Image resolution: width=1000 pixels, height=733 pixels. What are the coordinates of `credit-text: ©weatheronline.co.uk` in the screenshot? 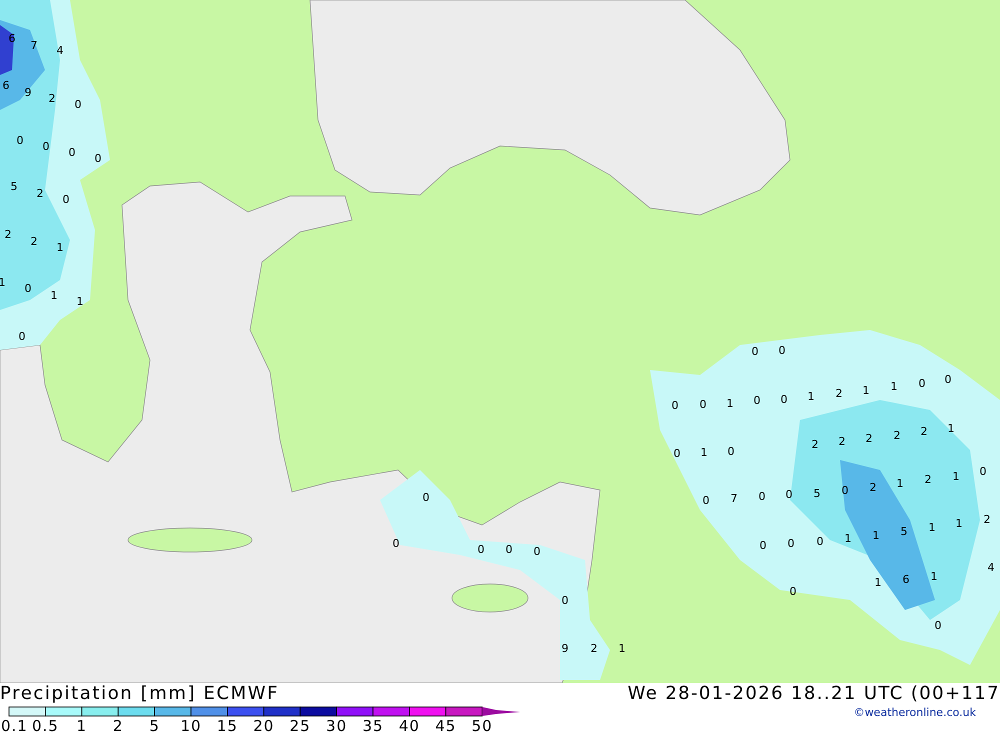 It's located at (915, 713).